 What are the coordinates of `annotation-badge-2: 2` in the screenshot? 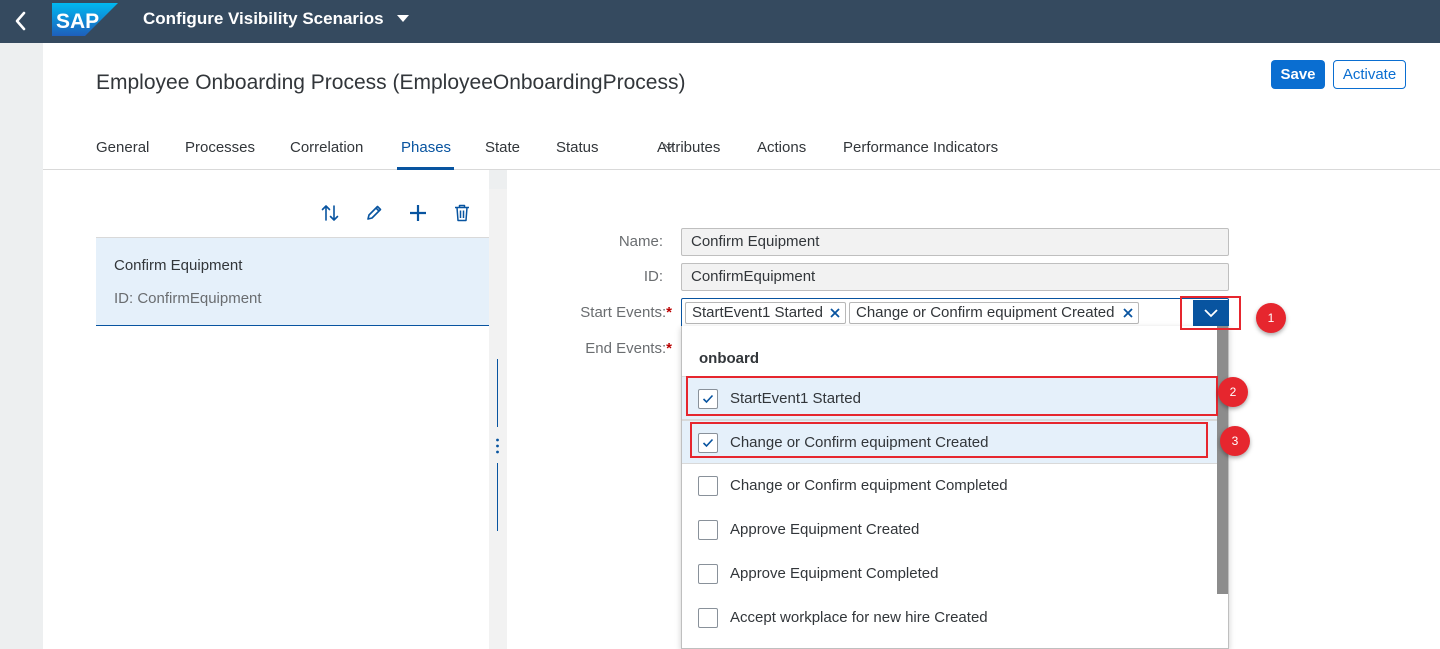 It's located at (1233, 392).